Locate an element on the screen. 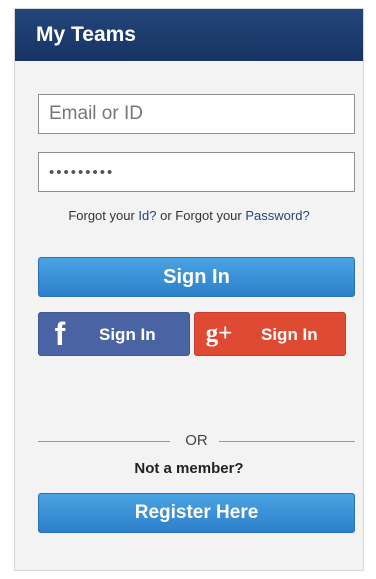 The height and width of the screenshot is (579, 376). forgot-prefix: Forgot your is located at coordinates (103, 215).